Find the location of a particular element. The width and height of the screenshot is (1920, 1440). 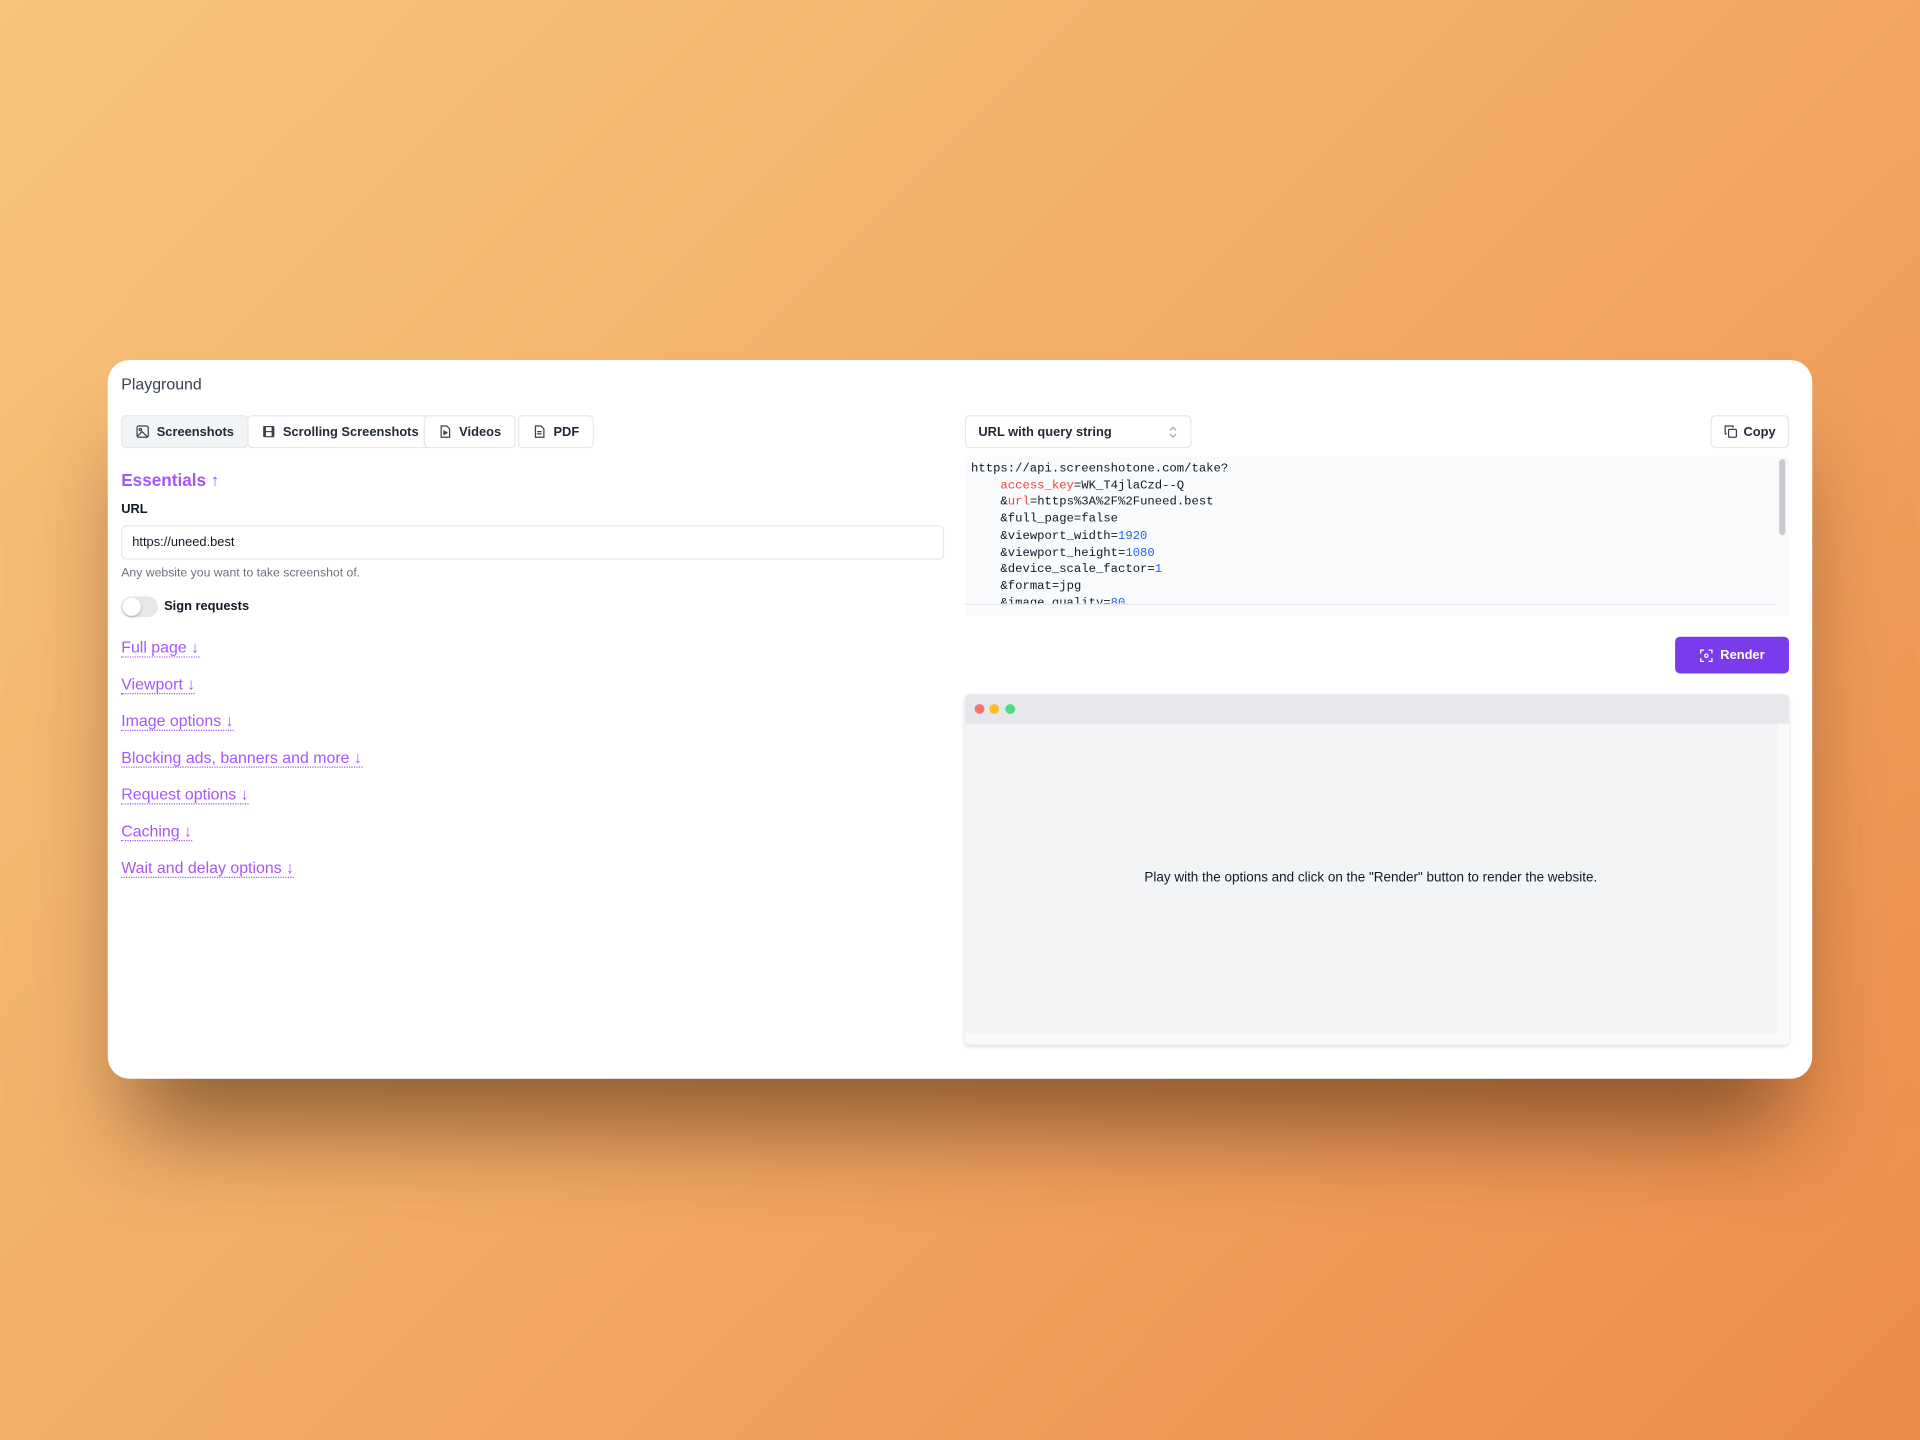

toggle-knob is located at coordinates (131, 606).